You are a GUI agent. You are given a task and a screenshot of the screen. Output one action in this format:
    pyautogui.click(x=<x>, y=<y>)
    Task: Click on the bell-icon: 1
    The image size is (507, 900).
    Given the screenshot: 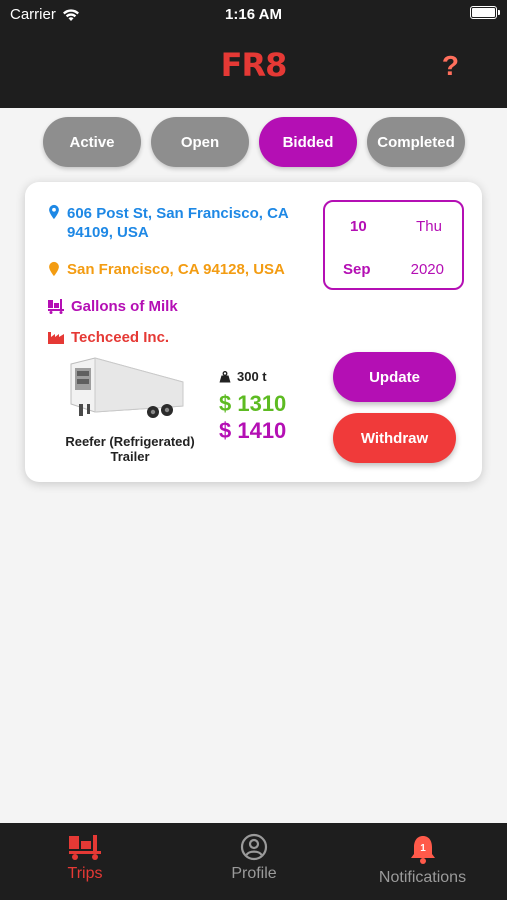 What is the action you would take?
    pyautogui.click(x=422, y=850)
    